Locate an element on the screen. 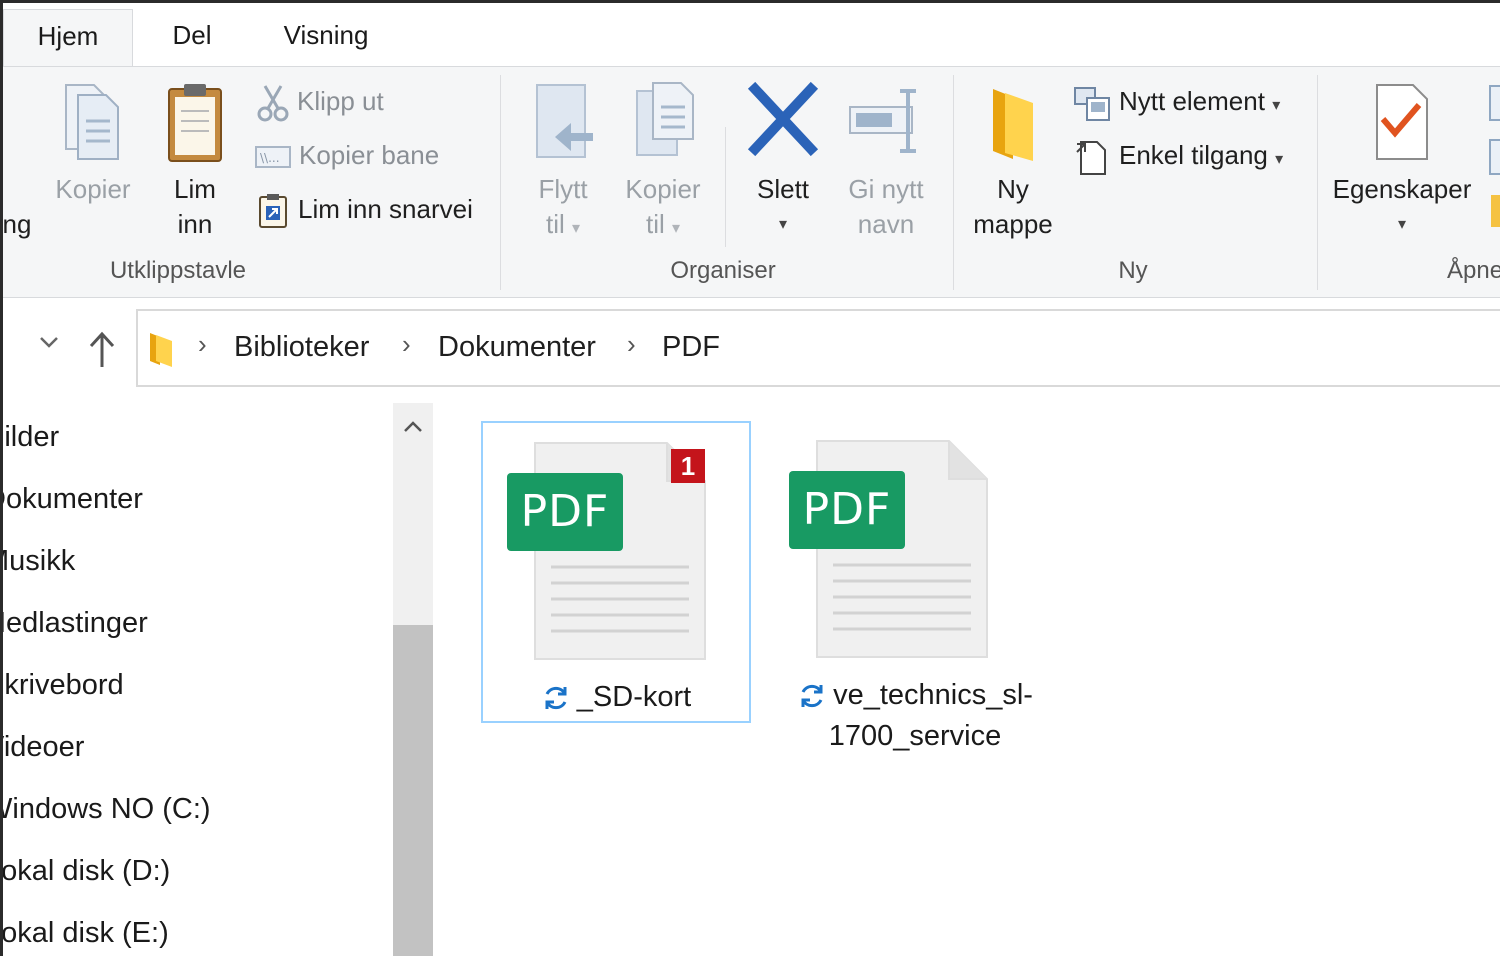  navigation-bar: › Biblioteker › Dokumenter › PDF is located at coordinates (751, 349).